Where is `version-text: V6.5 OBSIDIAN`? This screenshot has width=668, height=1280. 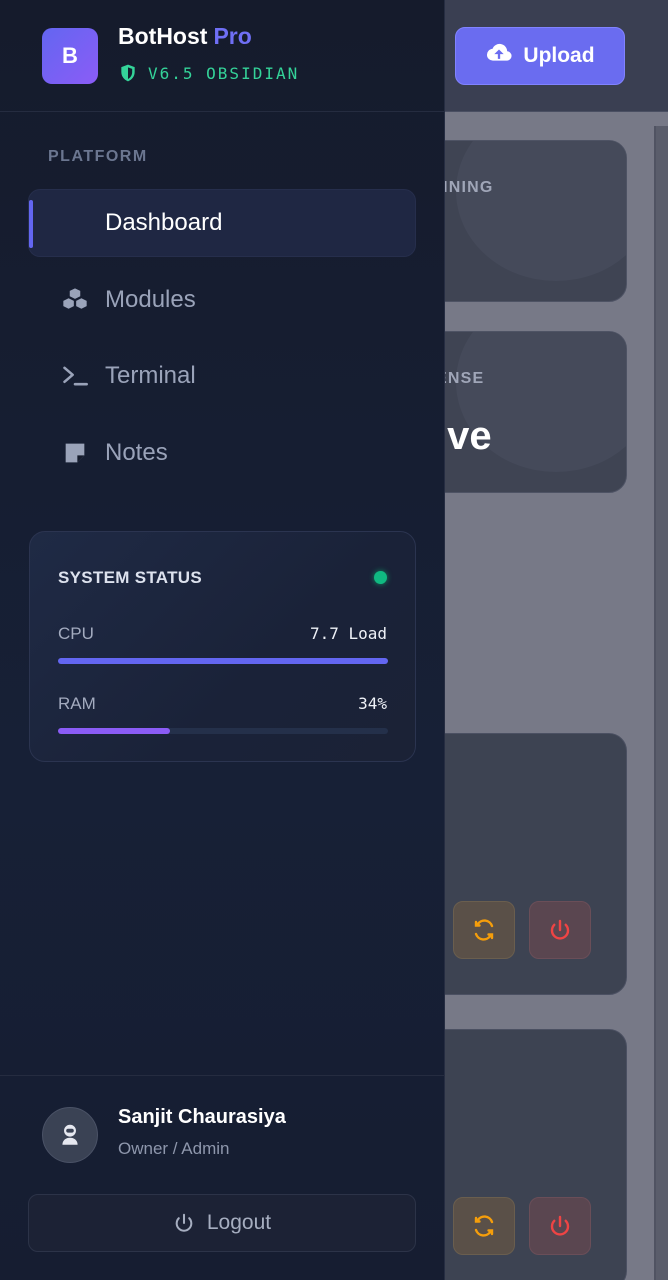 version-text: V6.5 OBSIDIAN is located at coordinates (224, 73).